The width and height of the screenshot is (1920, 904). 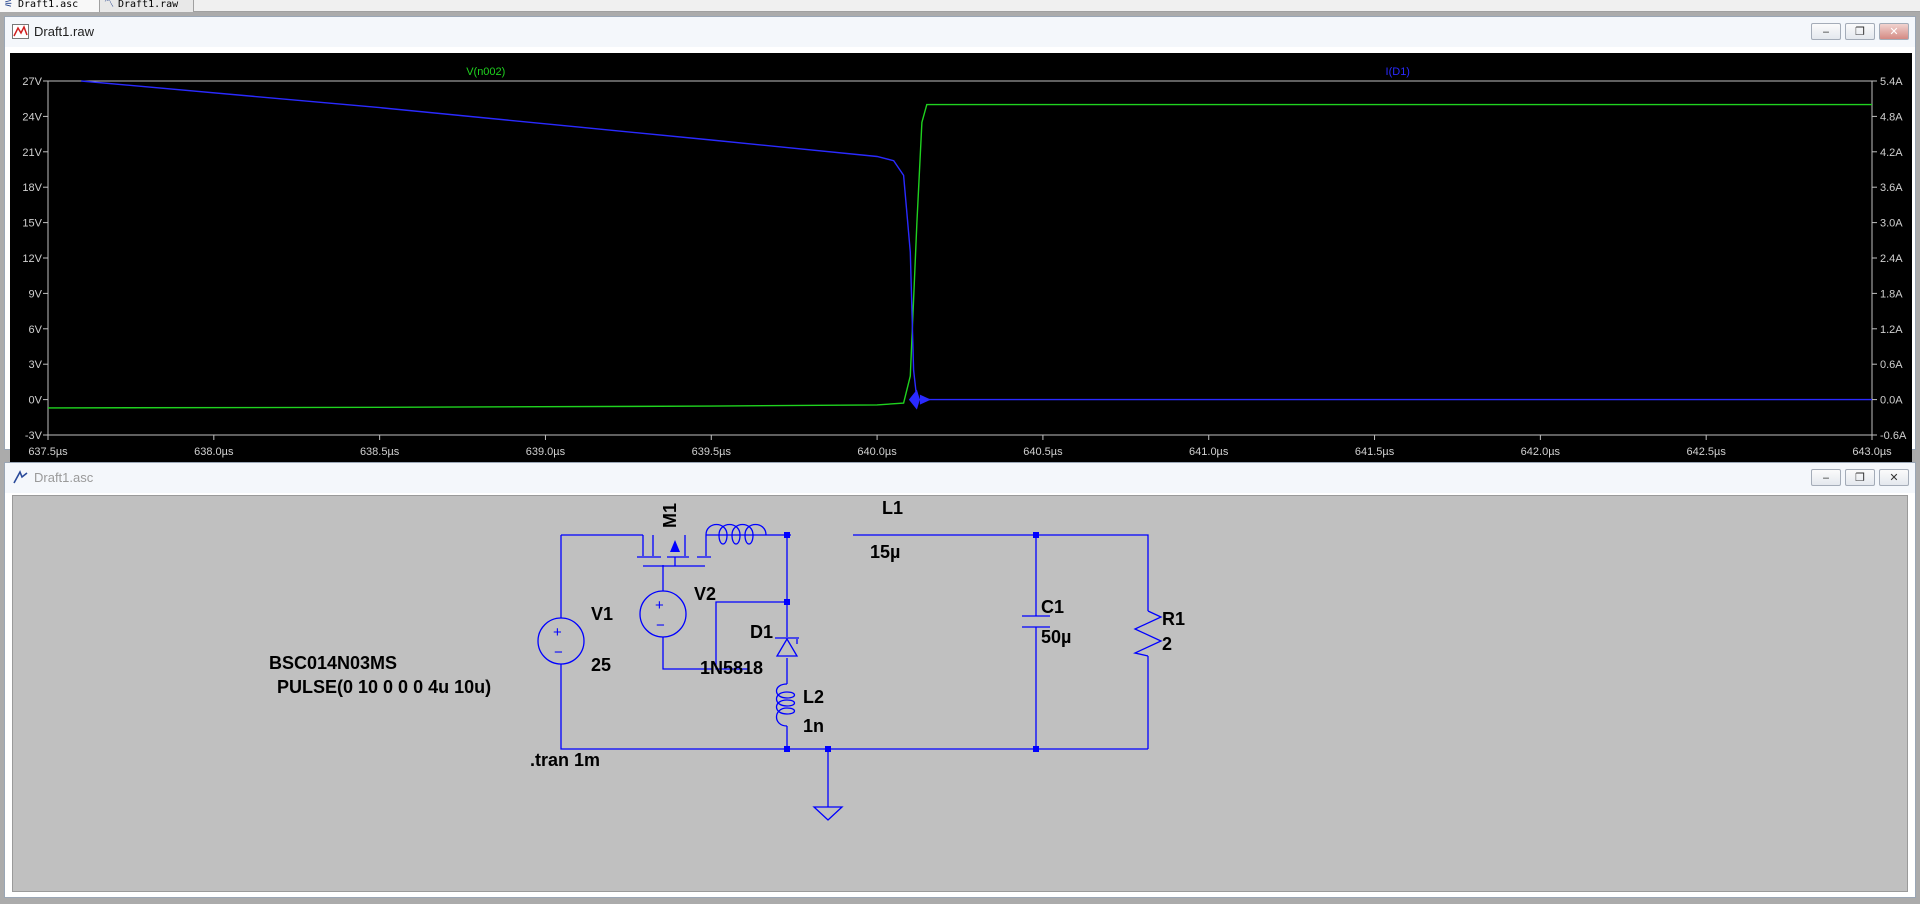 What do you see at coordinates (919, 399) in the screenshot?
I see `ringing-burst` at bounding box center [919, 399].